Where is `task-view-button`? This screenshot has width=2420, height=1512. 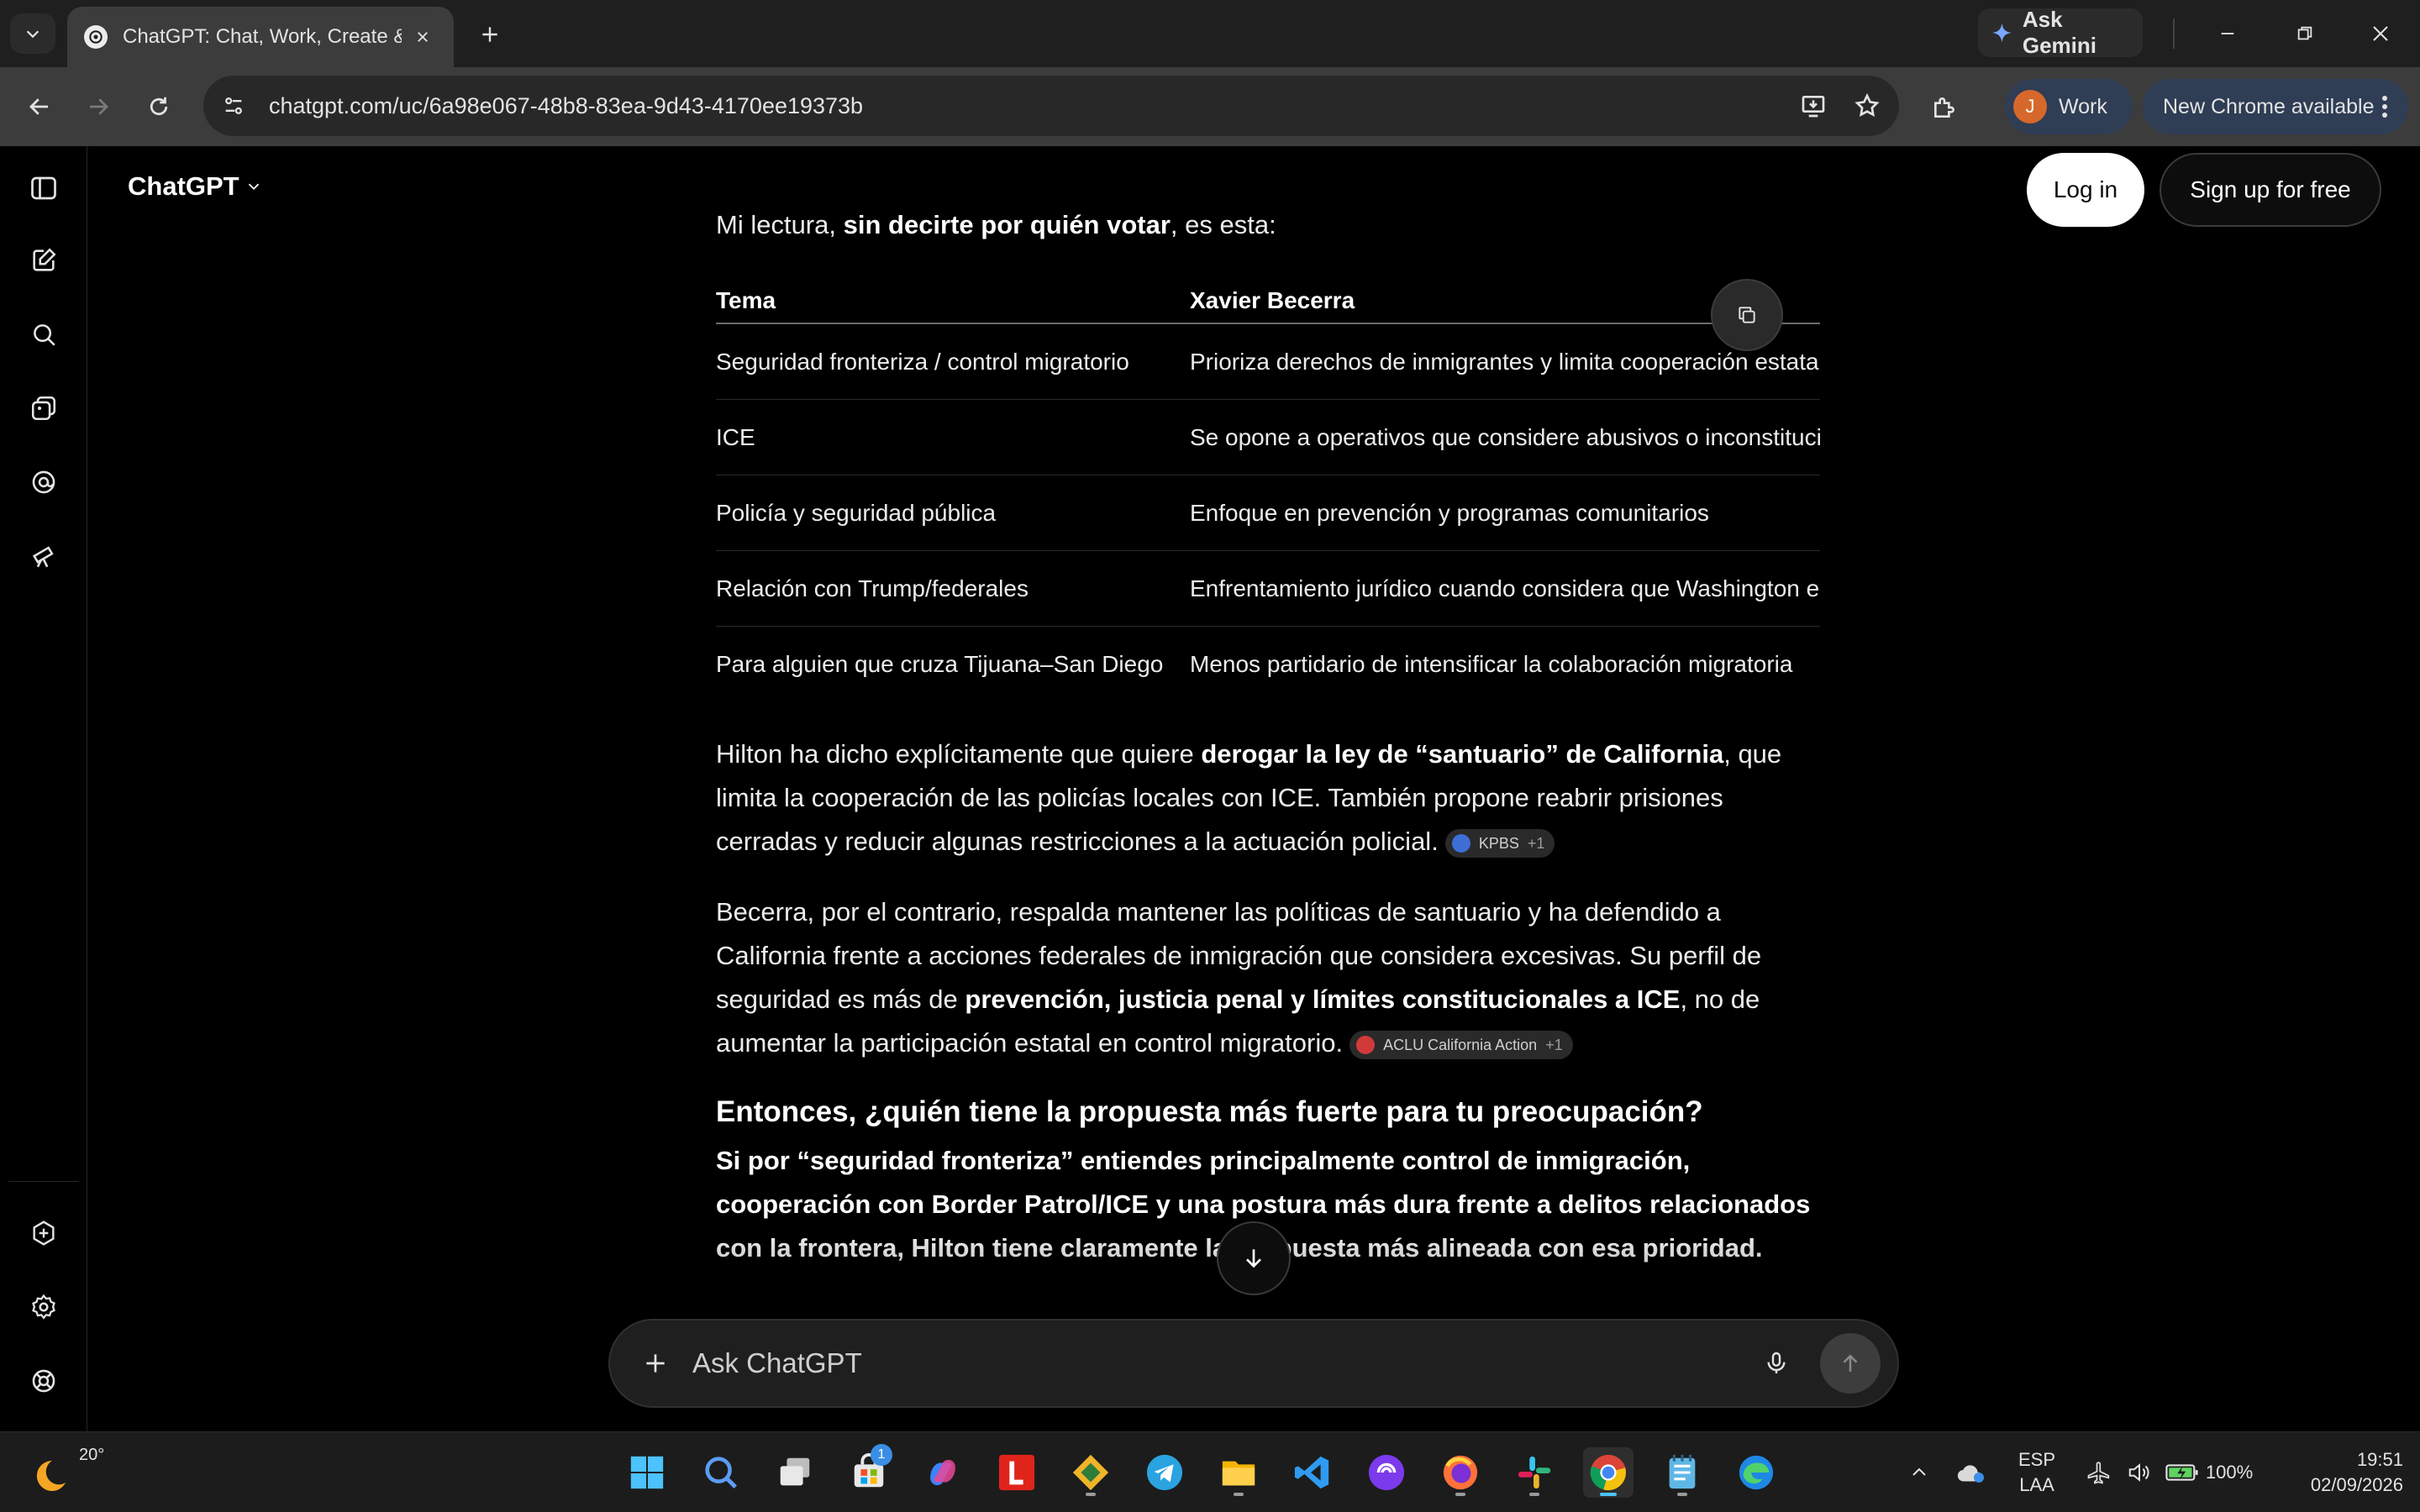
task-view-button is located at coordinates (795, 1472).